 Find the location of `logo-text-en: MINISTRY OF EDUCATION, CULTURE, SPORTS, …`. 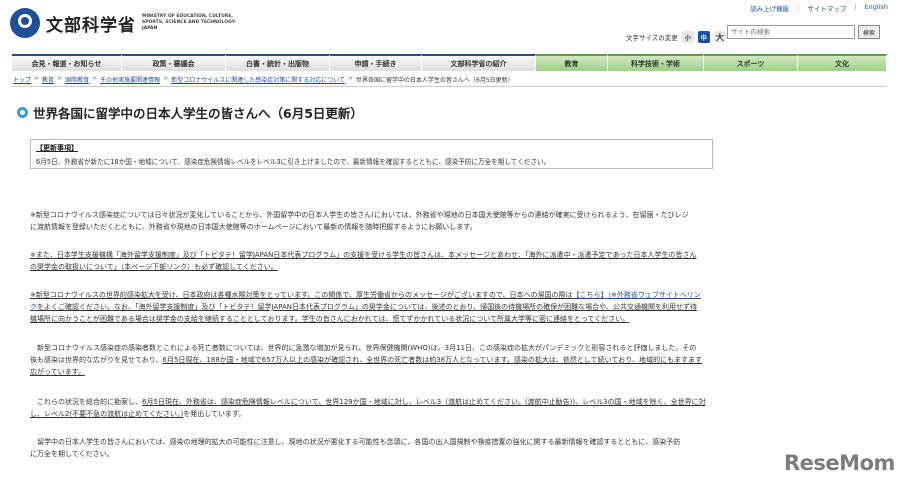

logo-text-en: MINISTRY OF EDUCATION, CULTURE, SPORTS, … is located at coordinates (189, 22).